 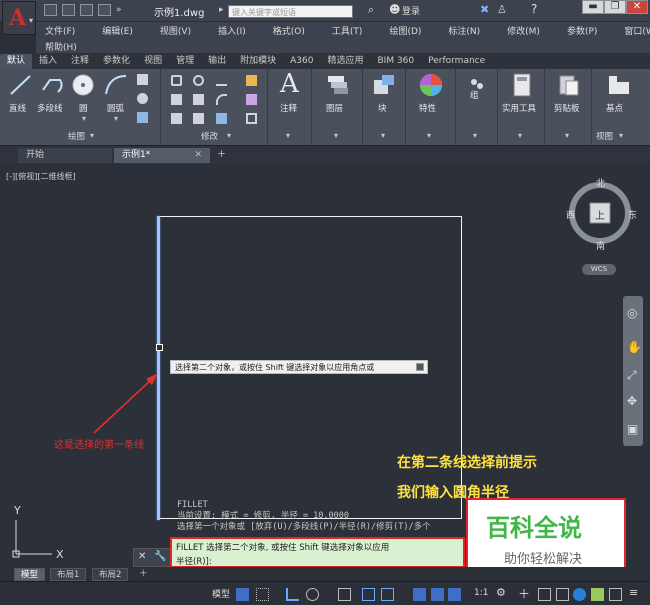 I want to click on menu-parametric: 参数(P), so click(x=582, y=30).